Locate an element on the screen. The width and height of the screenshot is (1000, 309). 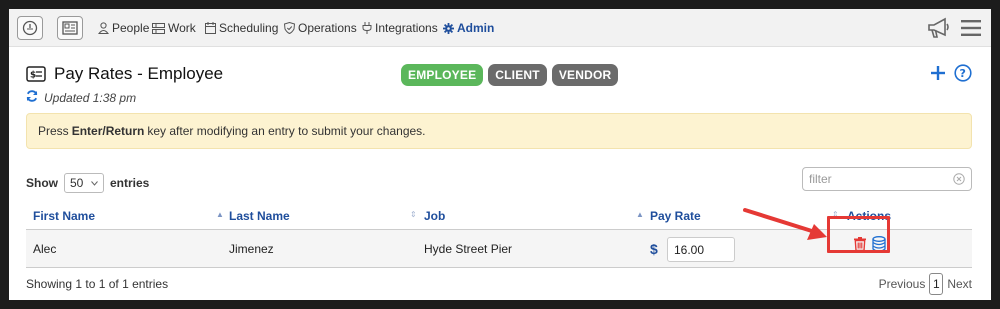
pay-rate-input: 16.00 is located at coordinates (701, 249).